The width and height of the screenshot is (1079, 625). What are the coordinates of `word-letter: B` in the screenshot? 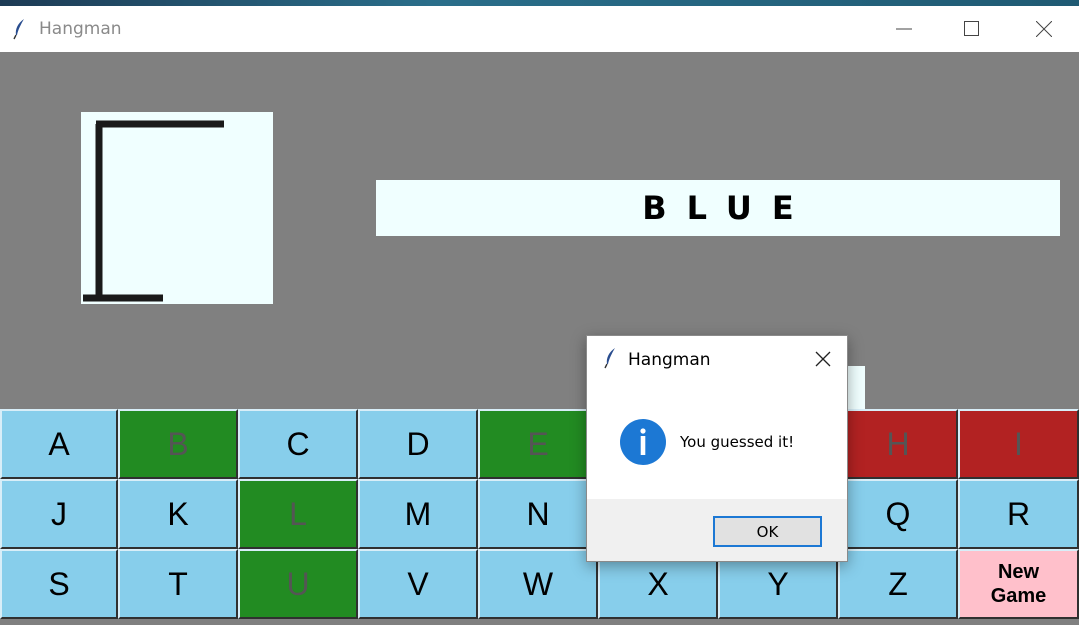 It's located at (664, 208).